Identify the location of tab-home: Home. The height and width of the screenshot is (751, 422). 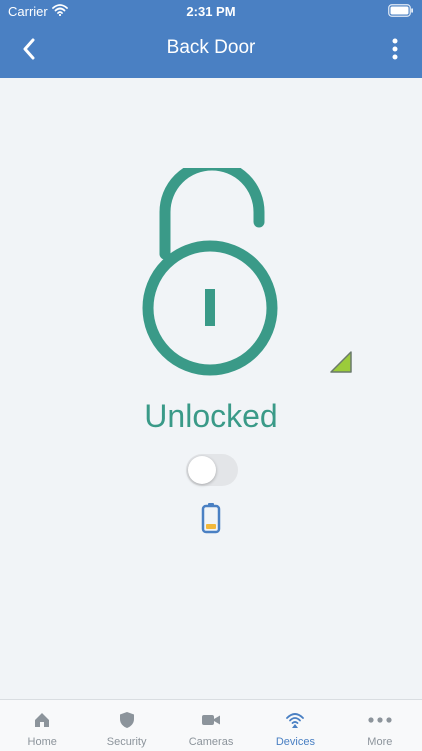
(42, 725).